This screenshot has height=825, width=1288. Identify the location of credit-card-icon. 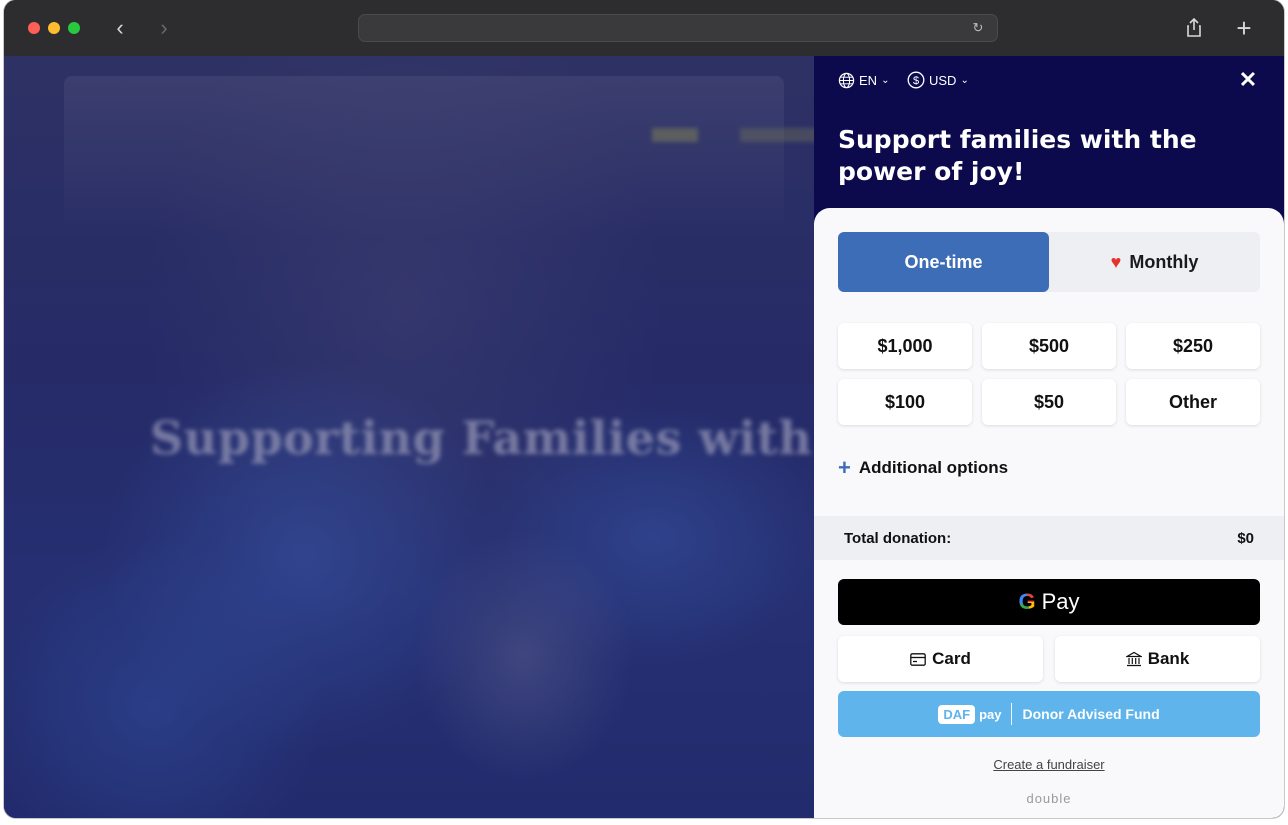
(918, 659).